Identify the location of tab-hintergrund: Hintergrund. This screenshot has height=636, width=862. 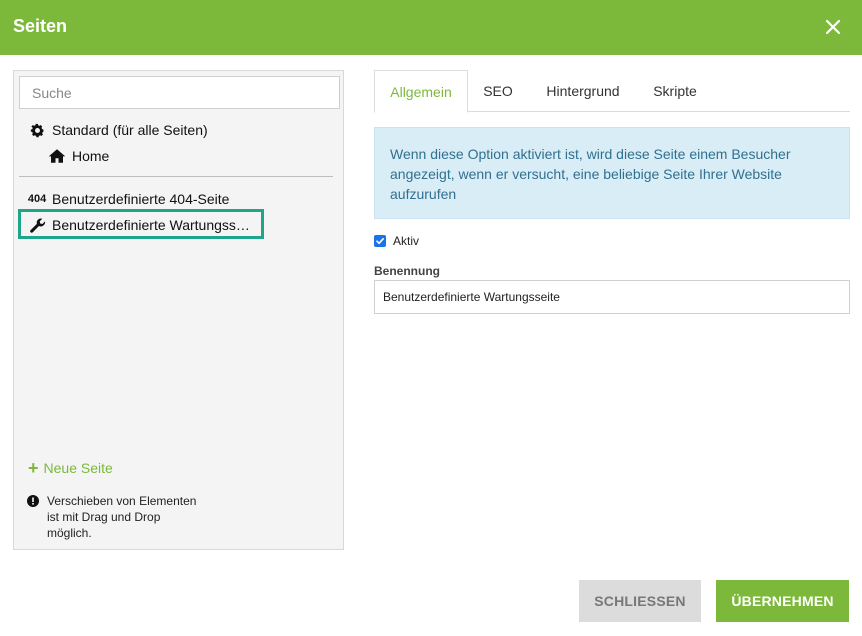
(583, 91).